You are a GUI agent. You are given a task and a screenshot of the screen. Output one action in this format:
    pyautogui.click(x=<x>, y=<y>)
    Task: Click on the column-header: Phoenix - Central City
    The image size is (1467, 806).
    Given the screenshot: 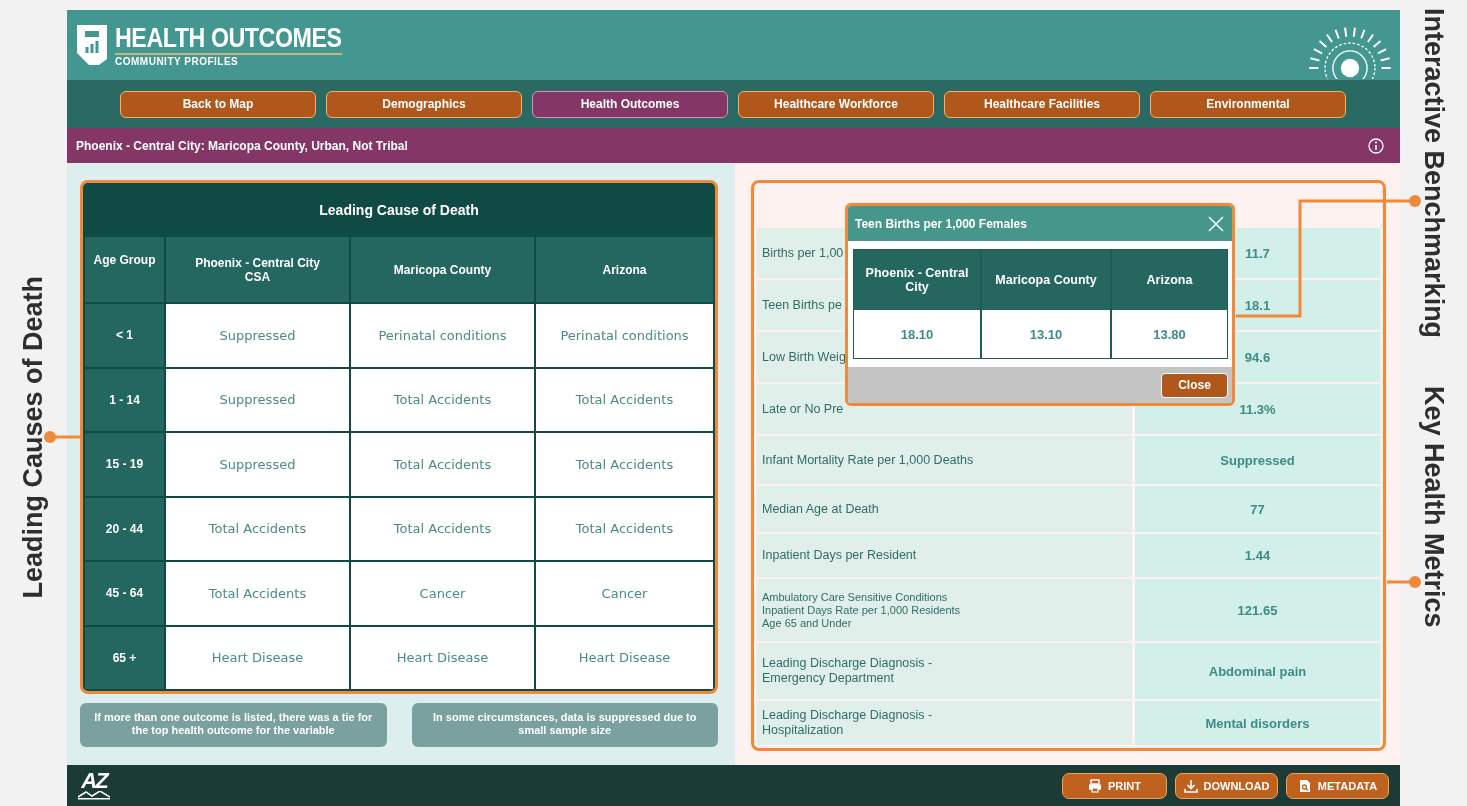 What is the action you would take?
    pyautogui.click(x=917, y=280)
    